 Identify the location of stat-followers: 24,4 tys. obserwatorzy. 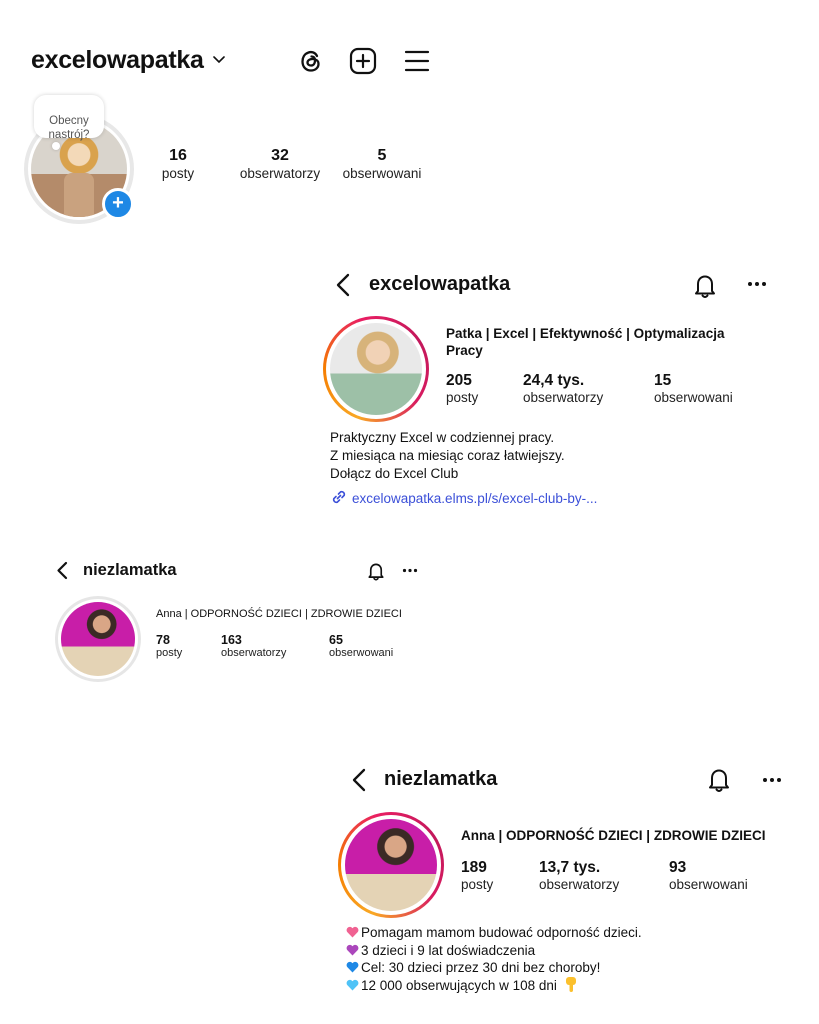
(563, 388).